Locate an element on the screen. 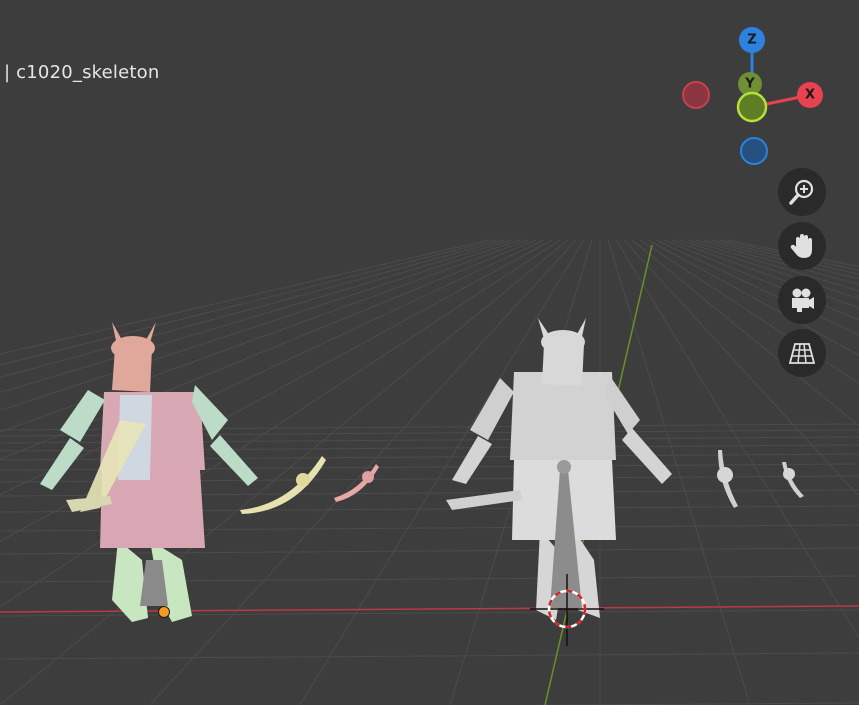 The height and width of the screenshot is (705, 859). right-samurai-model is located at coordinates (559, 469).